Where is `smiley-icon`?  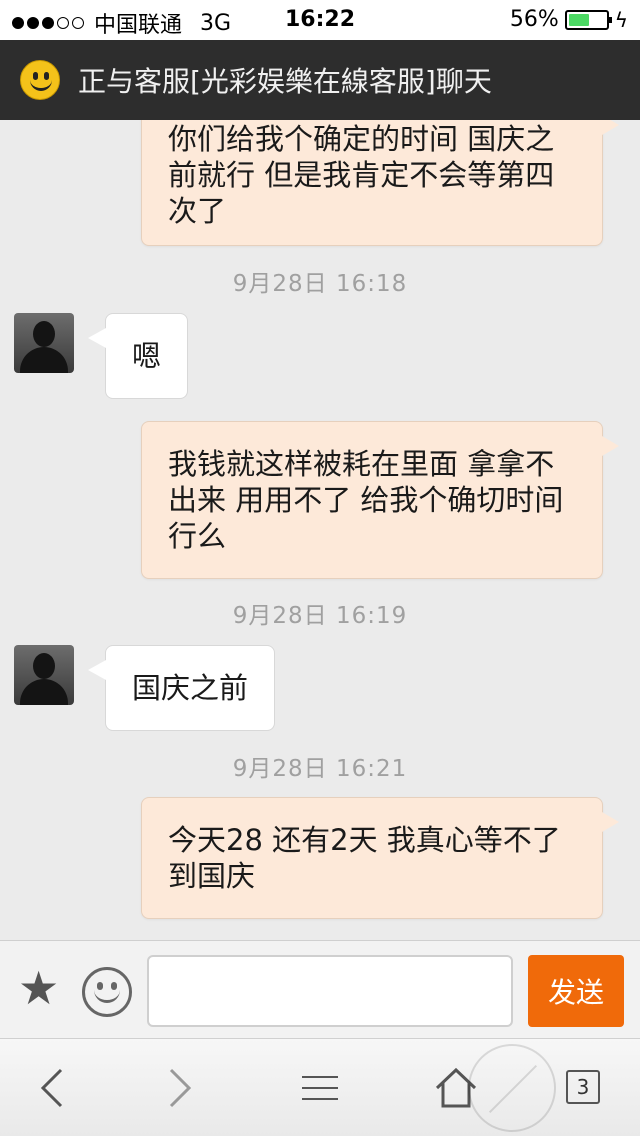 smiley-icon is located at coordinates (40, 80).